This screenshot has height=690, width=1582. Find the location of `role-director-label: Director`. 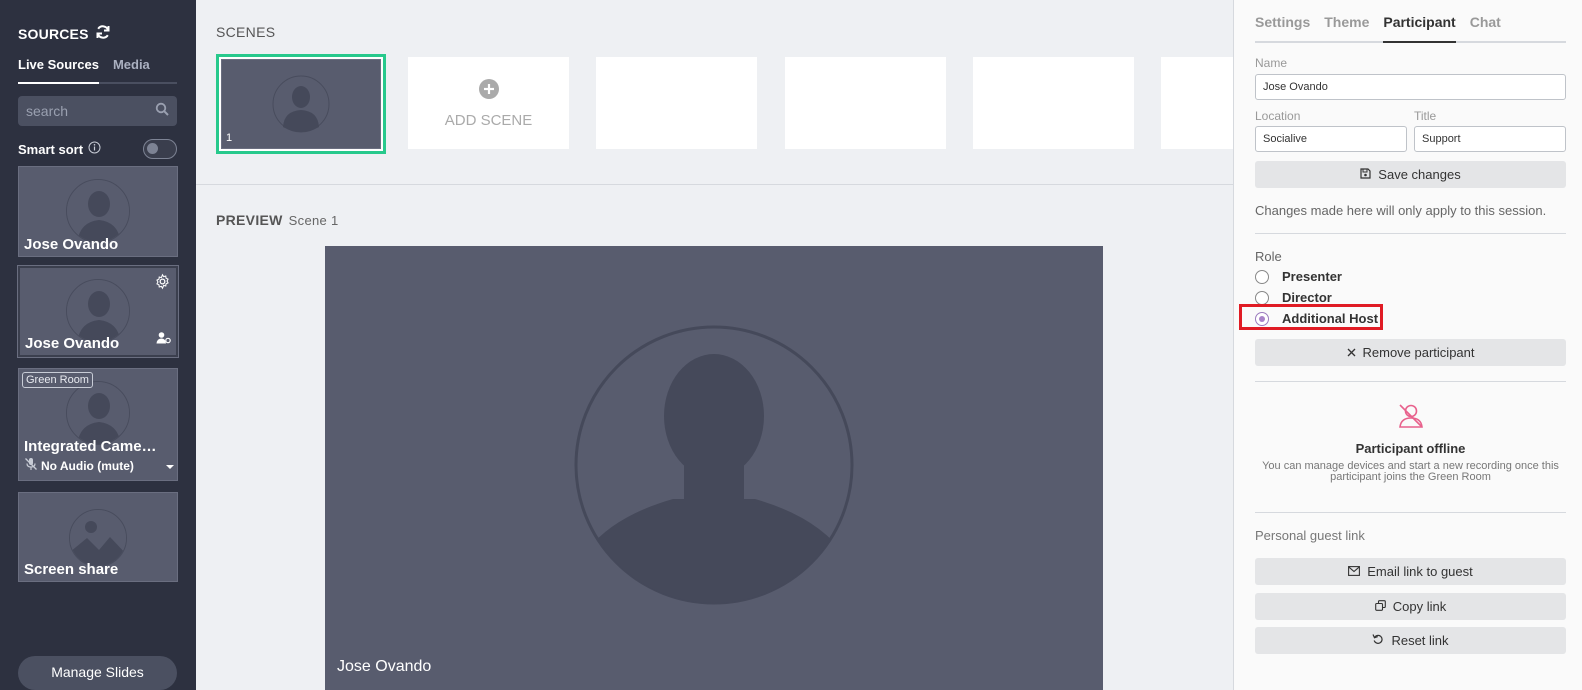

role-director-label: Director is located at coordinates (1307, 297).